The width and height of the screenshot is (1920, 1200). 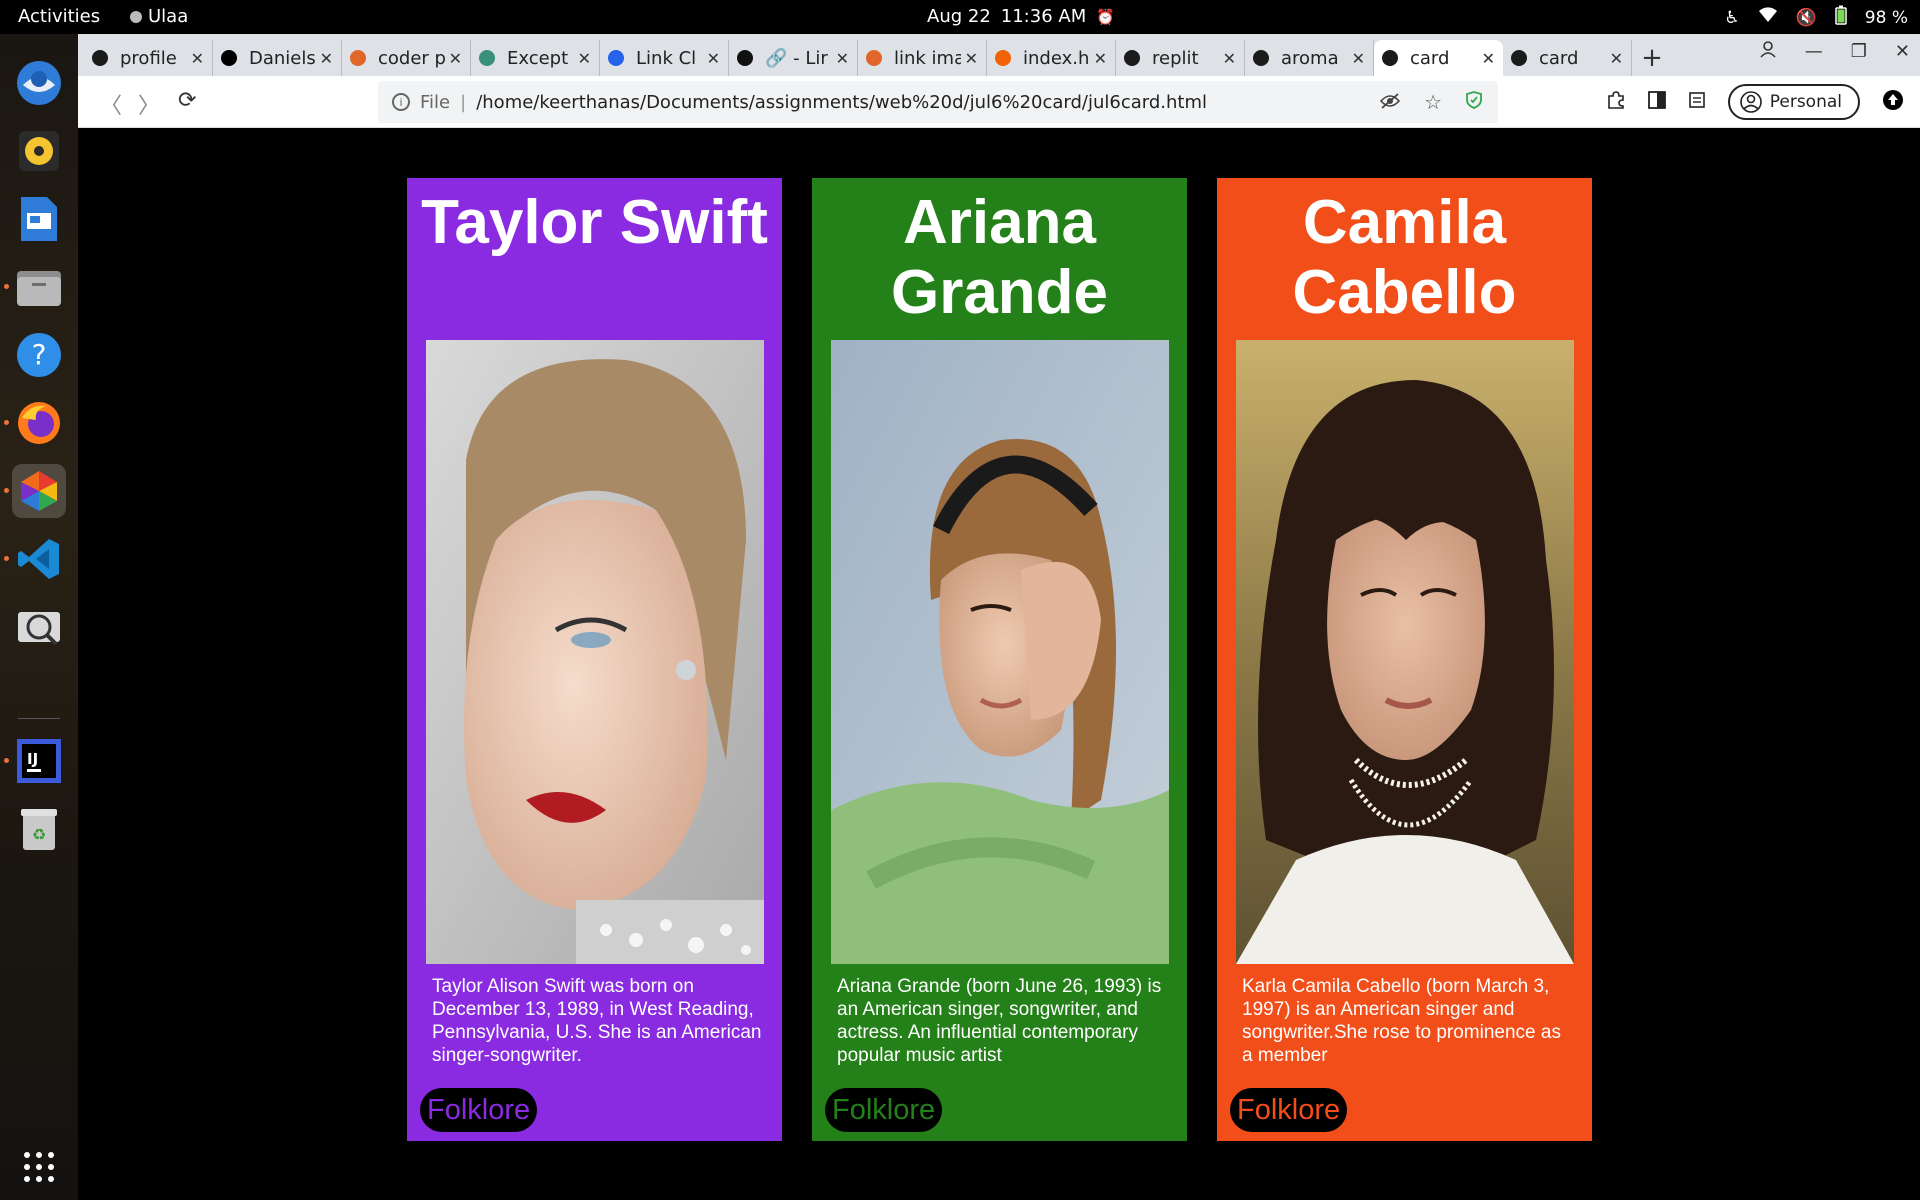 I want to click on firefox-icon, so click(x=35, y=423).